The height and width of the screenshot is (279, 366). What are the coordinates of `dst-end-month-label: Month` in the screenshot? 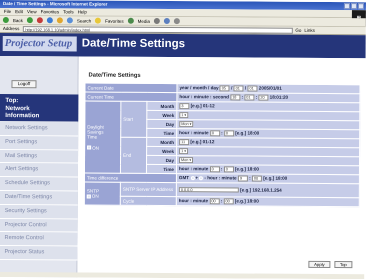 It's located at (161, 142).